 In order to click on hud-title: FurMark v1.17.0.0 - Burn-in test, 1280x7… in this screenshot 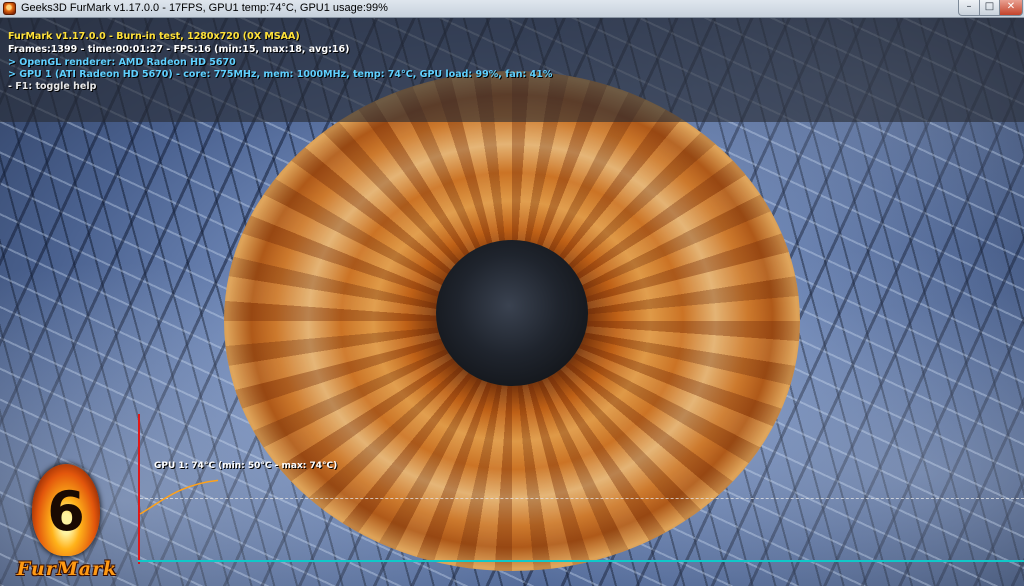, I will do `click(154, 36)`.